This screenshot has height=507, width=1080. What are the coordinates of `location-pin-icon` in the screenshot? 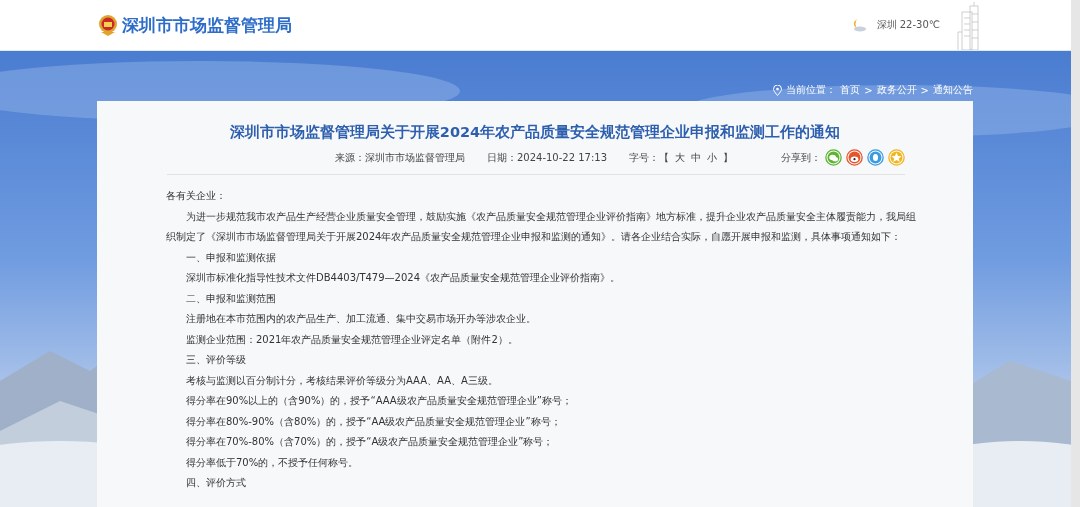 It's located at (778, 90).